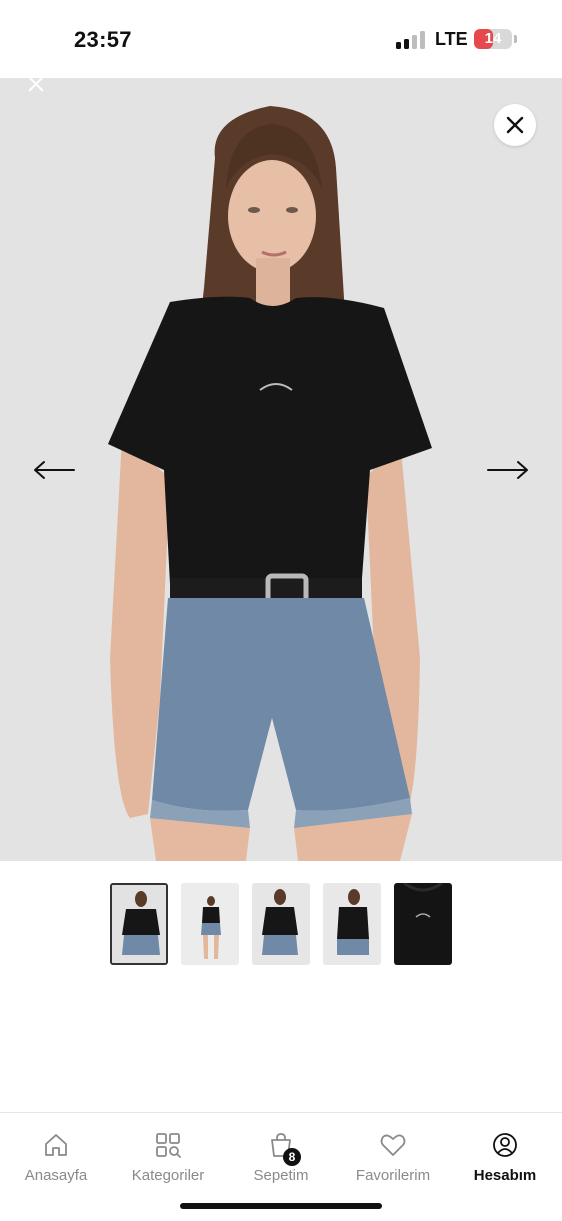 This screenshot has width=562, height=1221. What do you see at coordinates (281, 39) in the screenshot?
I see `status-bar: 23:57 LTE 14` at bounding box center [281, 39].